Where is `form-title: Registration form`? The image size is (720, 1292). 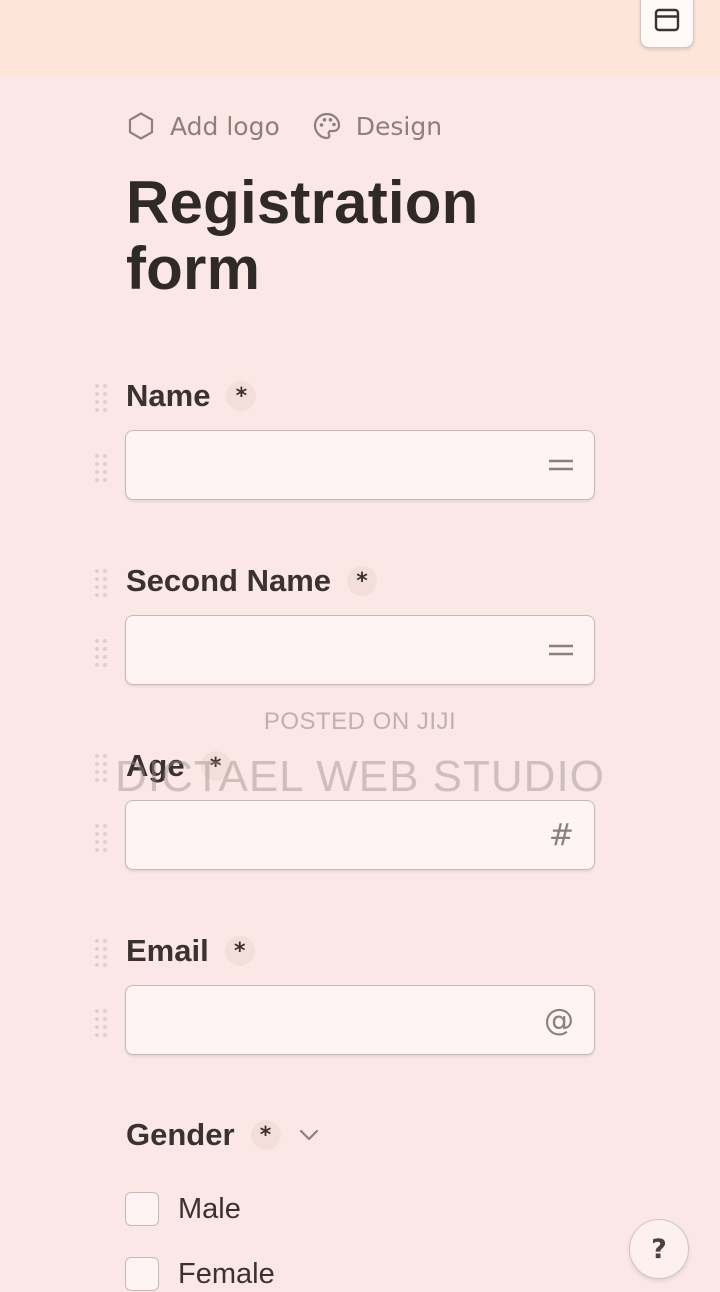
form-title: Registration form is located at coordinates (366, 236).